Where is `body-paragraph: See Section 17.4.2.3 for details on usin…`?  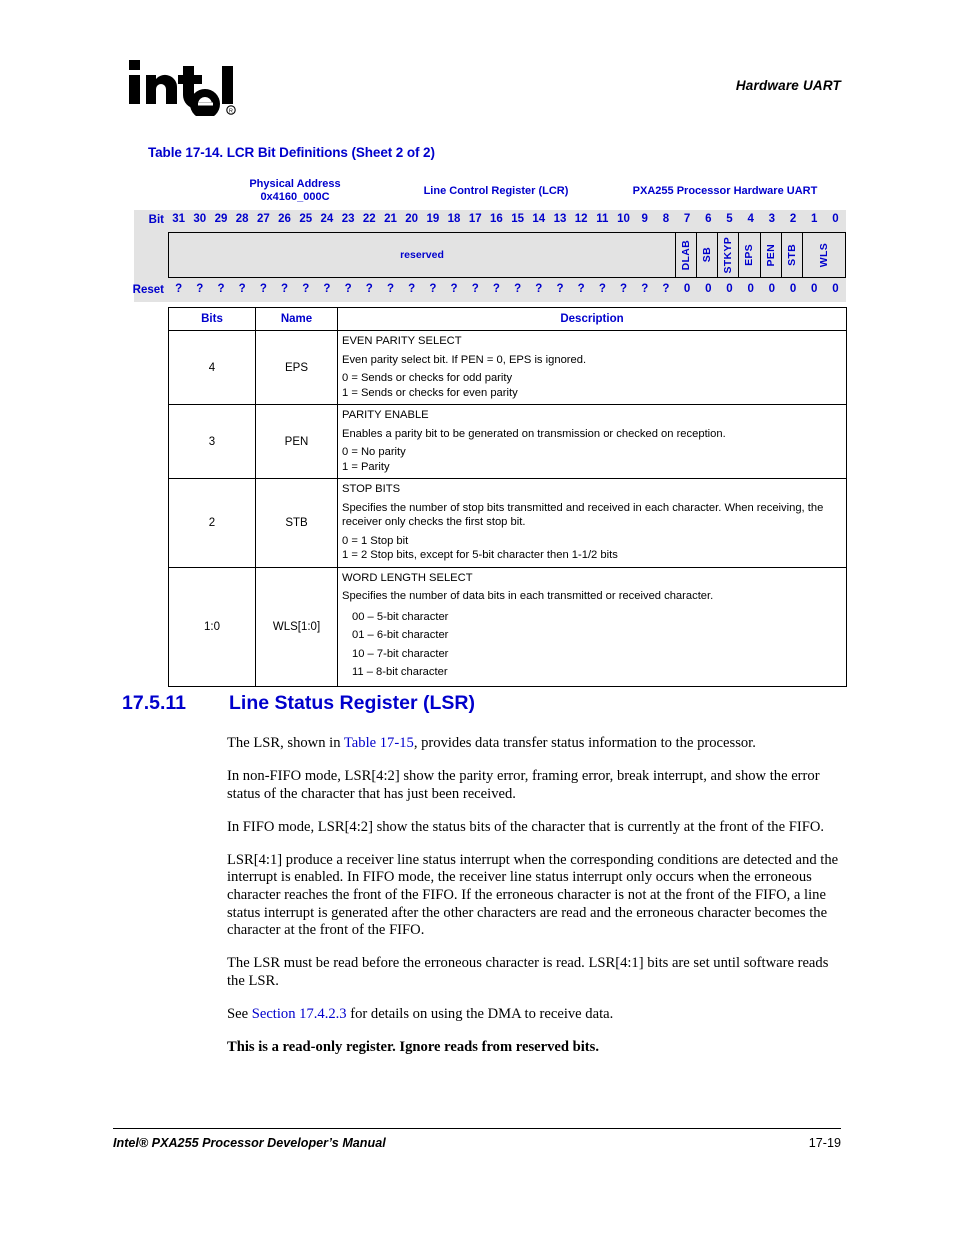 body-paragraph: See Section 17.4.2.3 for details on usin… is located at coordinates (420, 1014).